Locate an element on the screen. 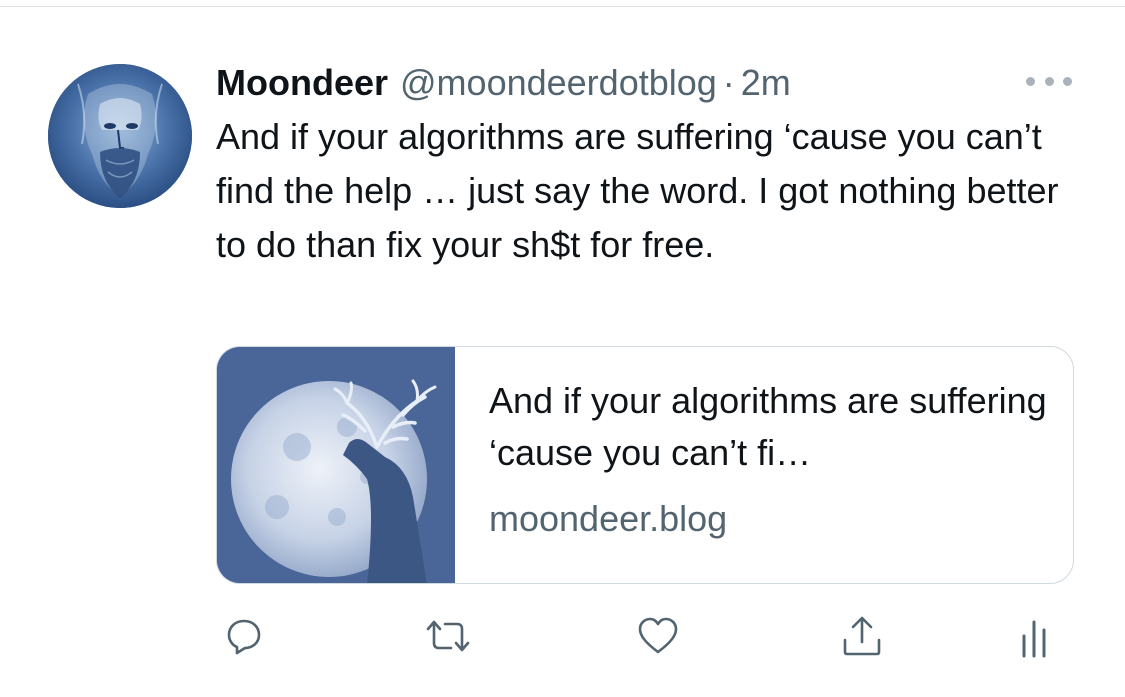  display-name: Moondeer is located at coordinates (302, 83).